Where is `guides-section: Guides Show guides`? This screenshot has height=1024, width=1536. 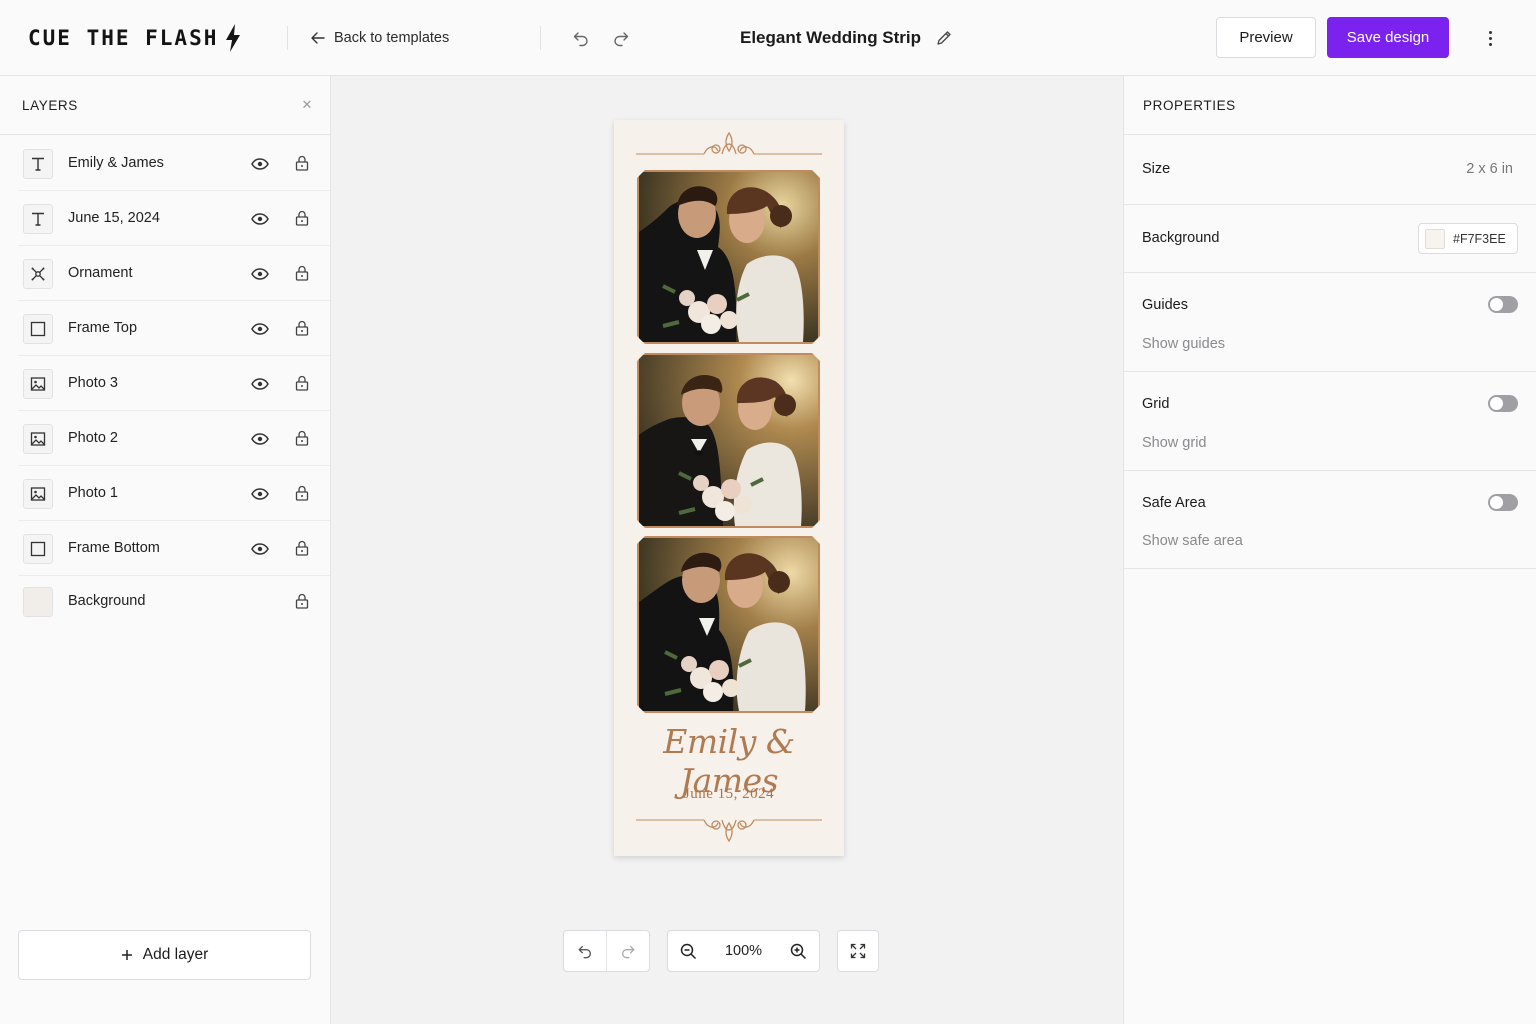
guides-section: Guides Show guides is located at coordinates (1330, 322).